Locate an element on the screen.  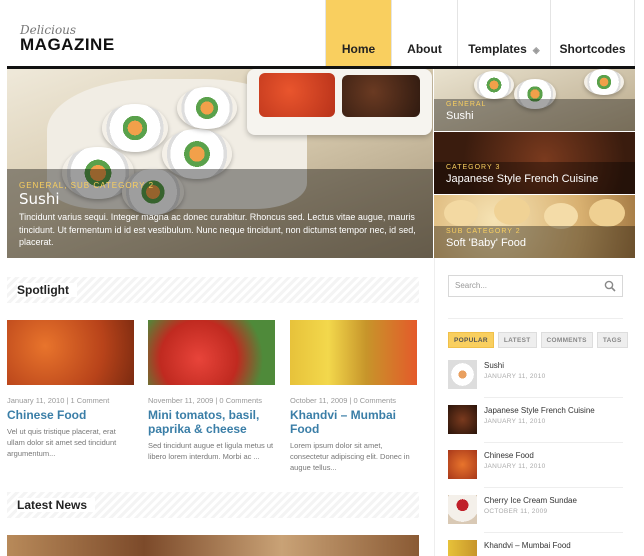
card-meta: January 11, 2010 | 1 Comment is located at coordinates (58, 400).